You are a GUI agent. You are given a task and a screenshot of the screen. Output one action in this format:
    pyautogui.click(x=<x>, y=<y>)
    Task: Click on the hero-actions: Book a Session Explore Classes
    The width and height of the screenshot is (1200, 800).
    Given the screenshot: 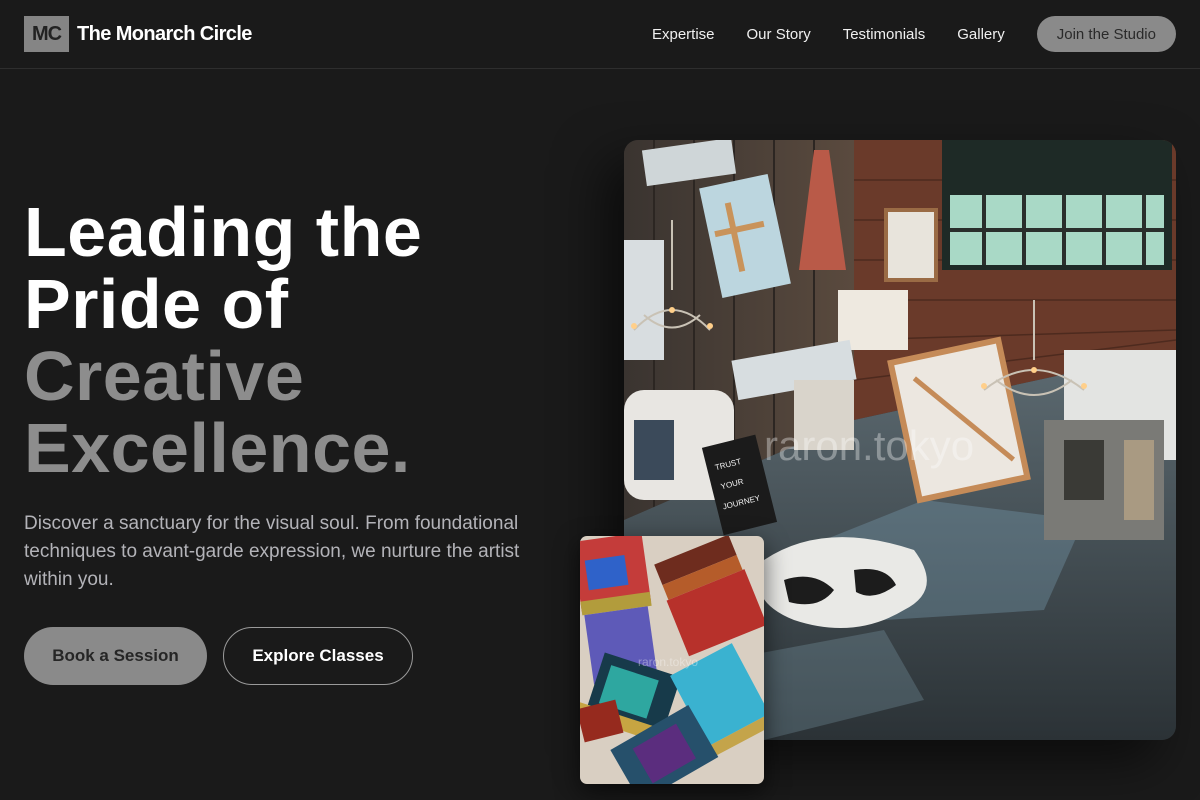 What is the action you would take?
    pyautogui.click(x=284, y=656)
    